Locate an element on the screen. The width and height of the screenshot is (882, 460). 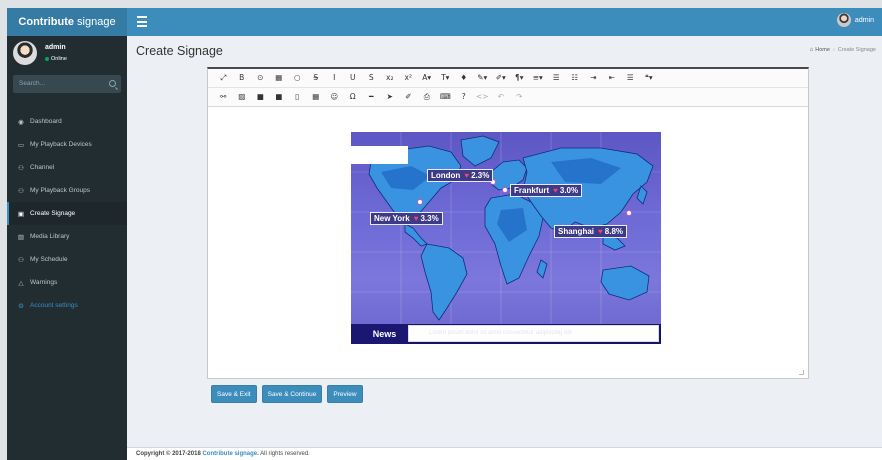
hamburger-menu-icon is located at coordinates (142, 21).